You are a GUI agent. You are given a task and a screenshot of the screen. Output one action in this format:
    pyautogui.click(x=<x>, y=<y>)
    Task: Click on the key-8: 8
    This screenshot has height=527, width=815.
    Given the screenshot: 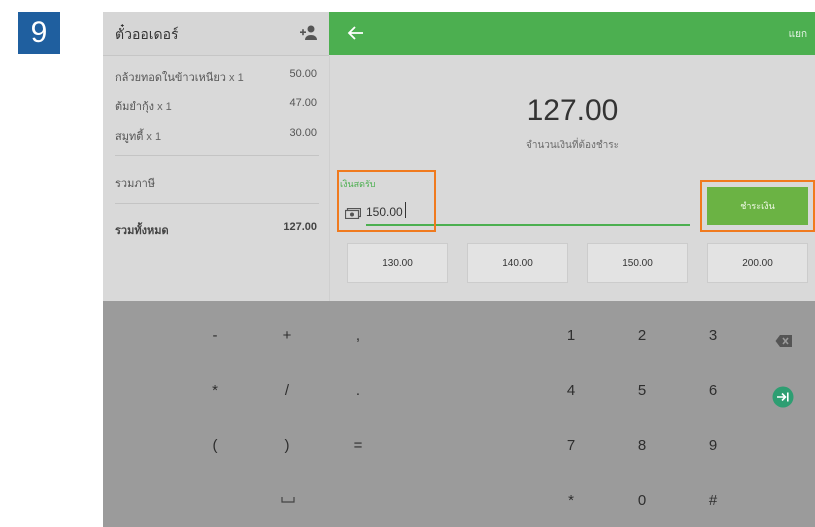 What is the action you would take?
    pyautogui.click(x=642, y=446)
    